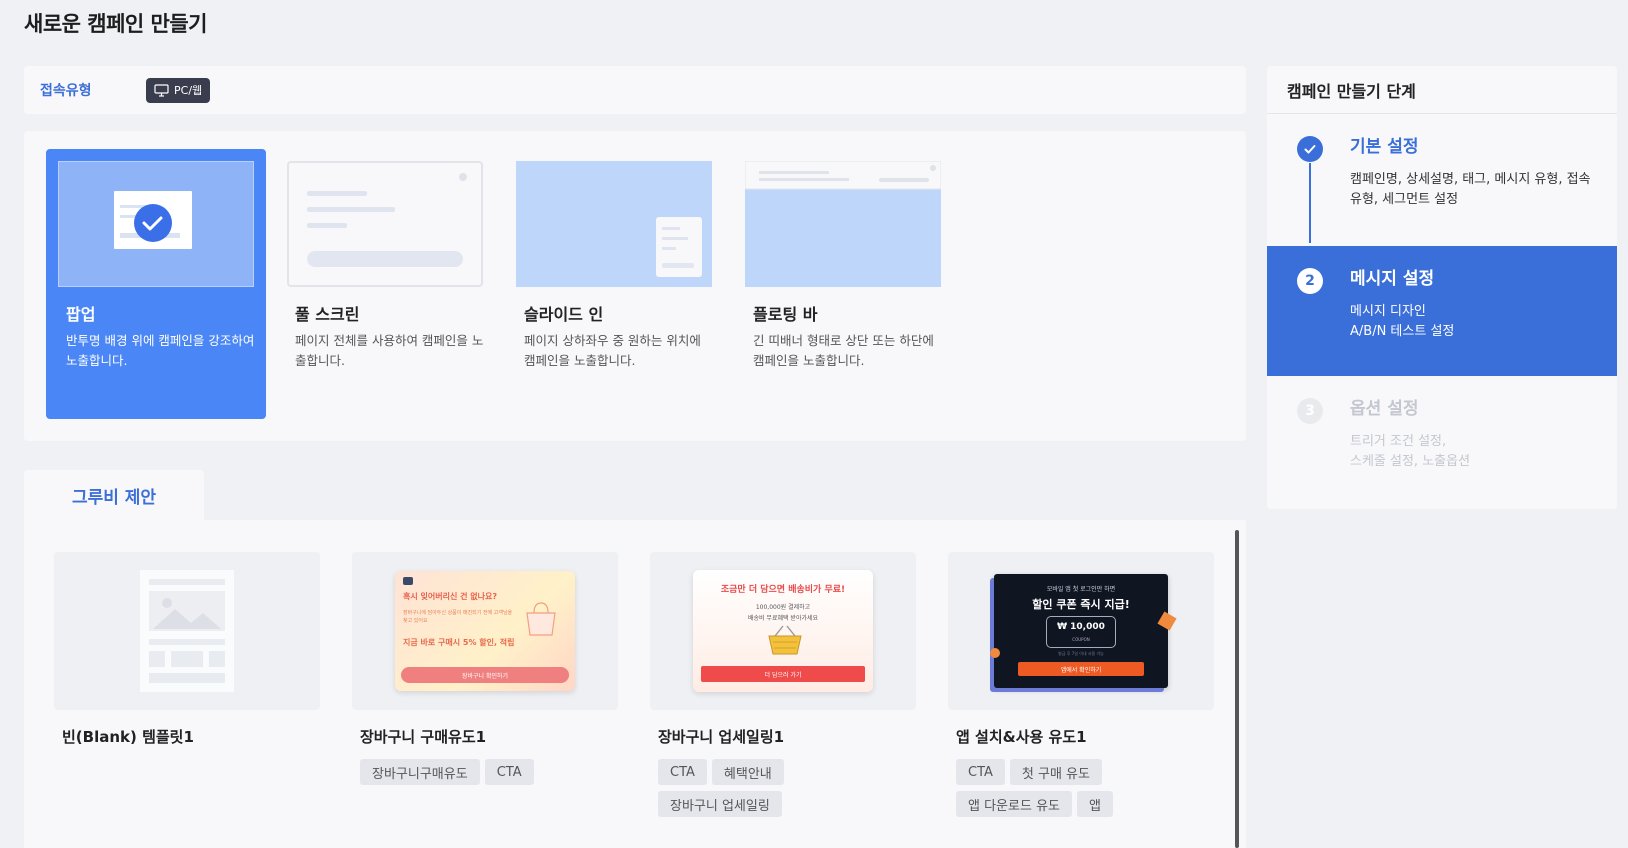  I want to click on template-name: 앱 설치&사용 유도1, so click(1021, 737).